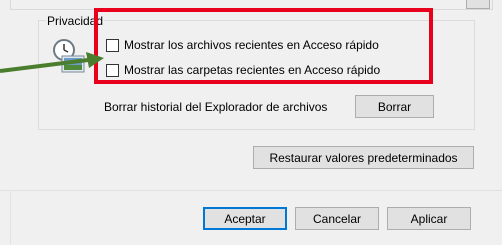  What do you see at coordinates (337, 218) in the screenshot?
I see `cancel-button: Cancelar` at bounding box center [337, 218].